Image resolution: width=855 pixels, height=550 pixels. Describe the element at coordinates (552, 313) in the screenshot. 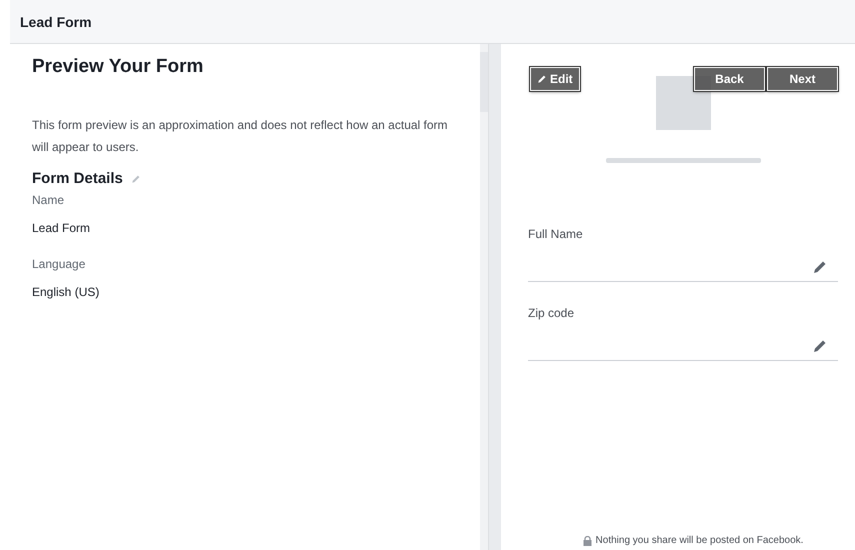

I see `field-label: Zip code` at that location.